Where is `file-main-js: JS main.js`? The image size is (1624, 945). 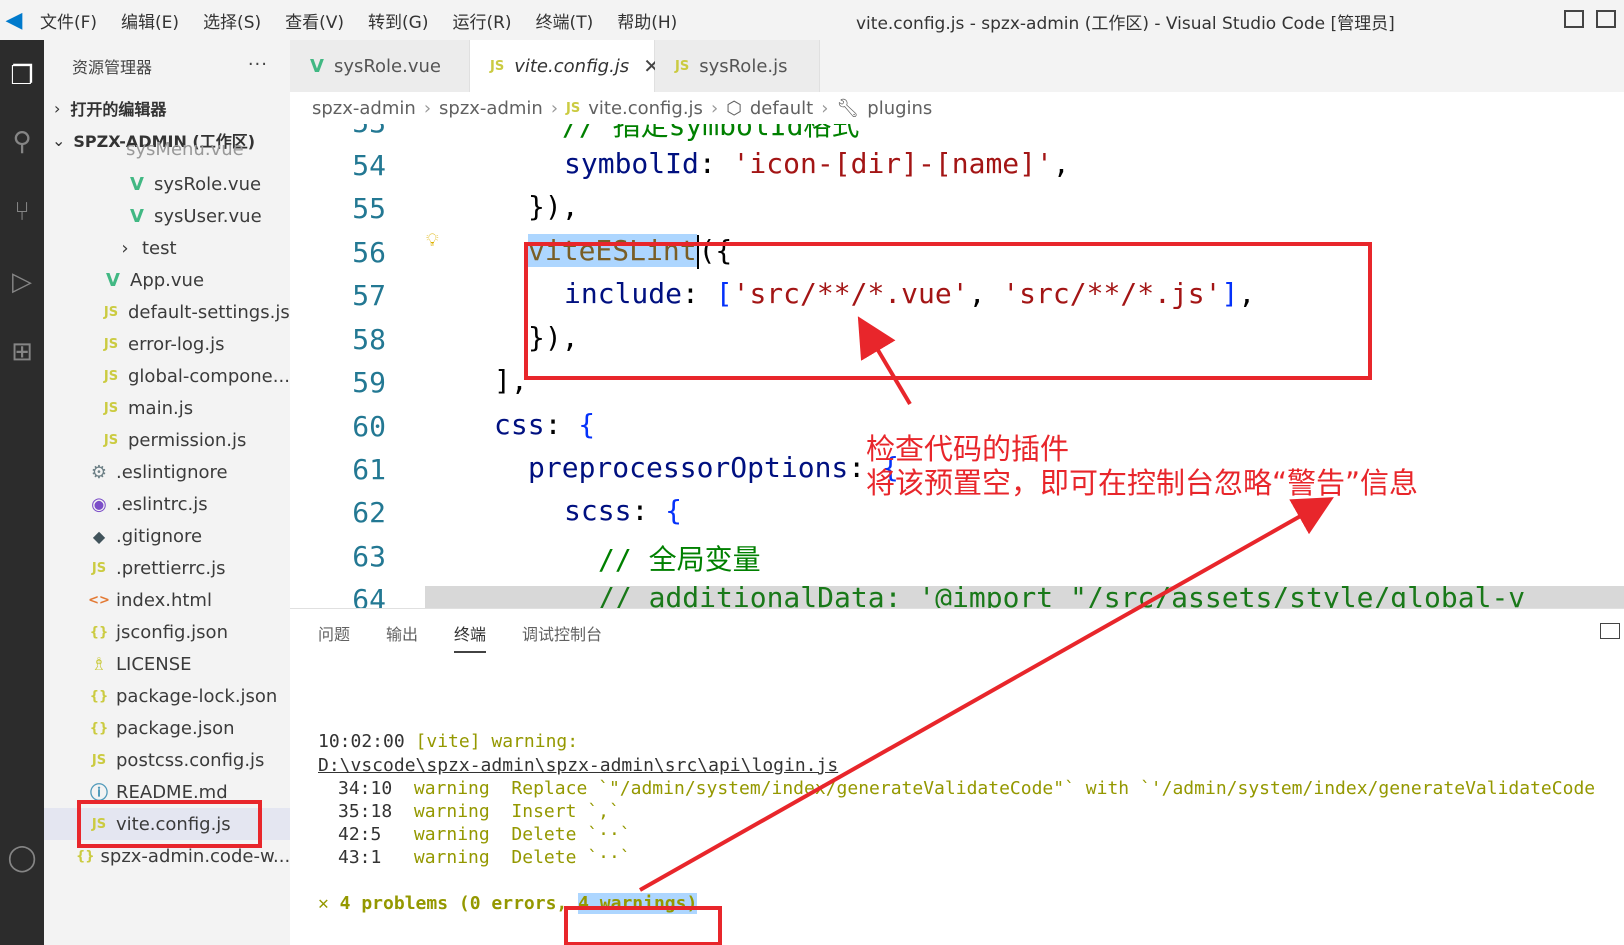 file-main-js: JS main.js is located at coordinates (167, 408).